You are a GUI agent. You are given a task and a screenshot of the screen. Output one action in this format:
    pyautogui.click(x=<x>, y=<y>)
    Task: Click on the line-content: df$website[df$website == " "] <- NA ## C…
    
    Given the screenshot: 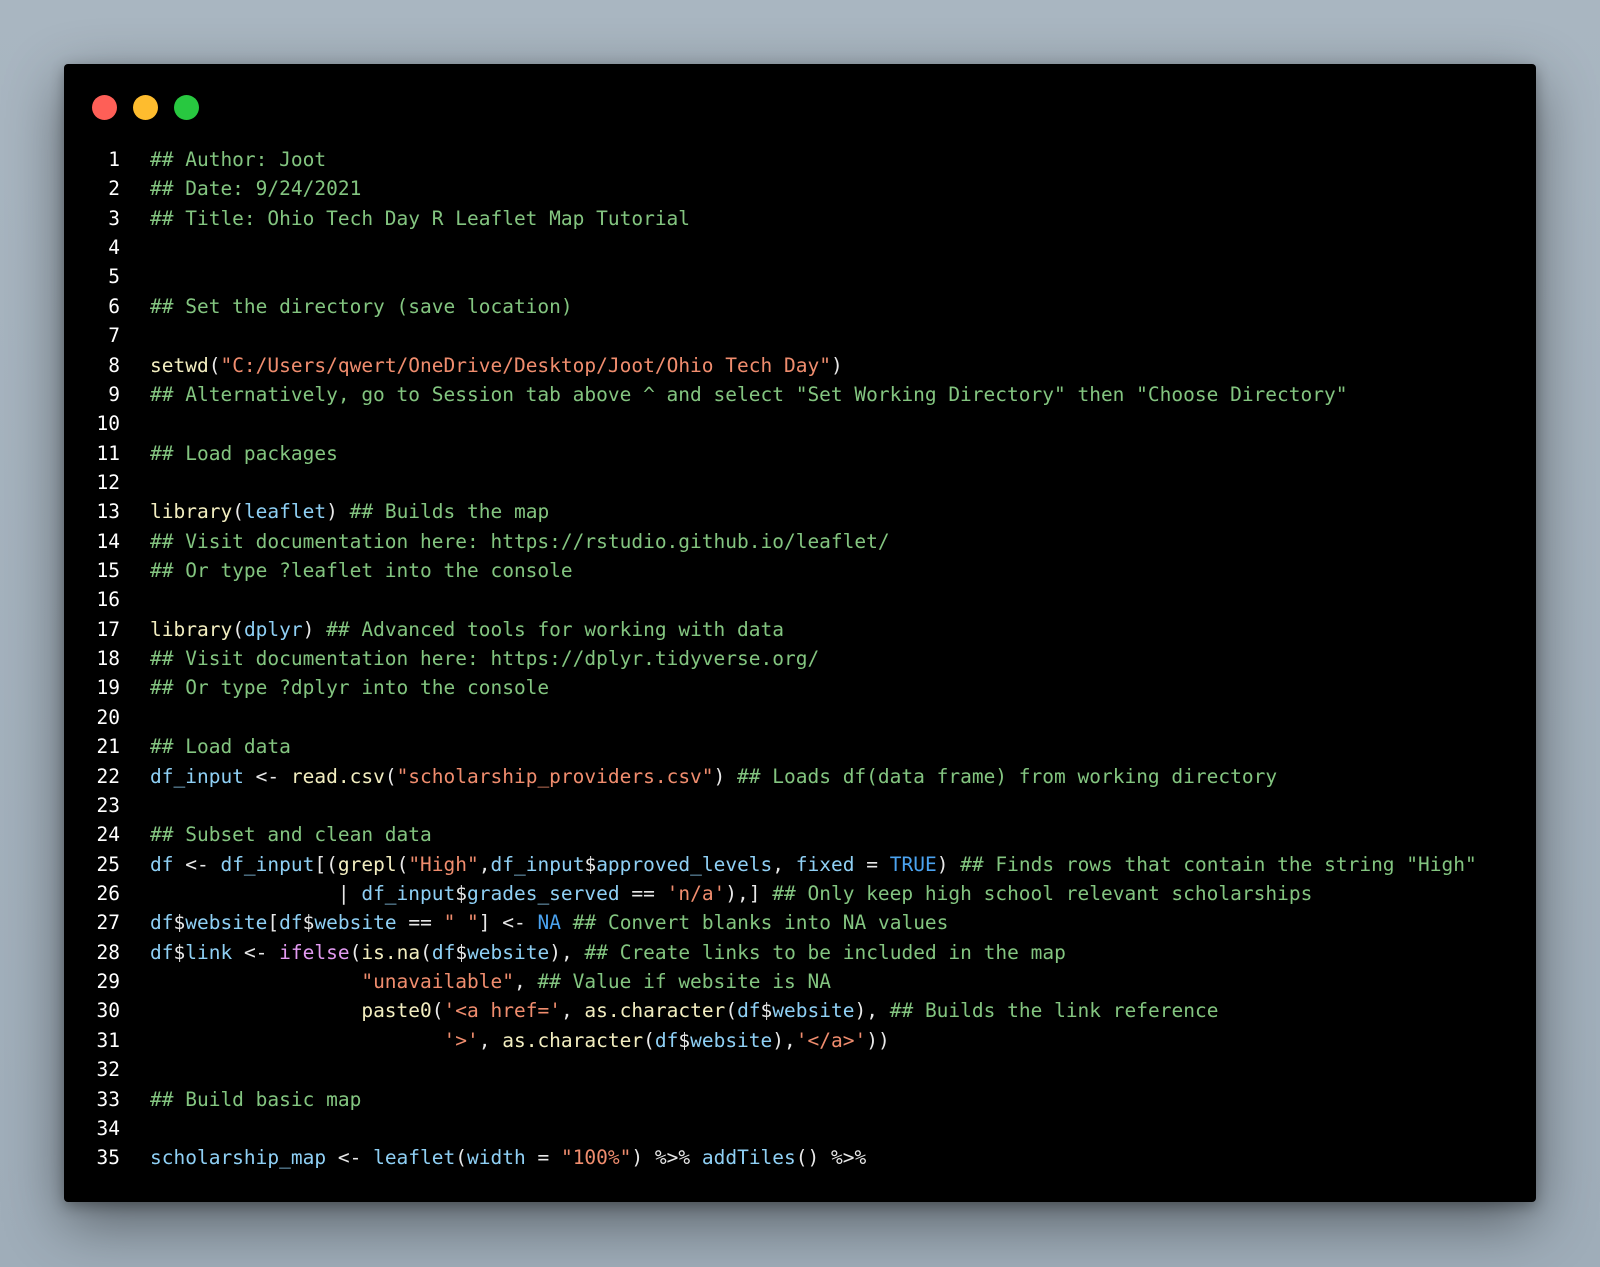 What is the action you would take?
    pyautogui.click(x=549, y=922)
    